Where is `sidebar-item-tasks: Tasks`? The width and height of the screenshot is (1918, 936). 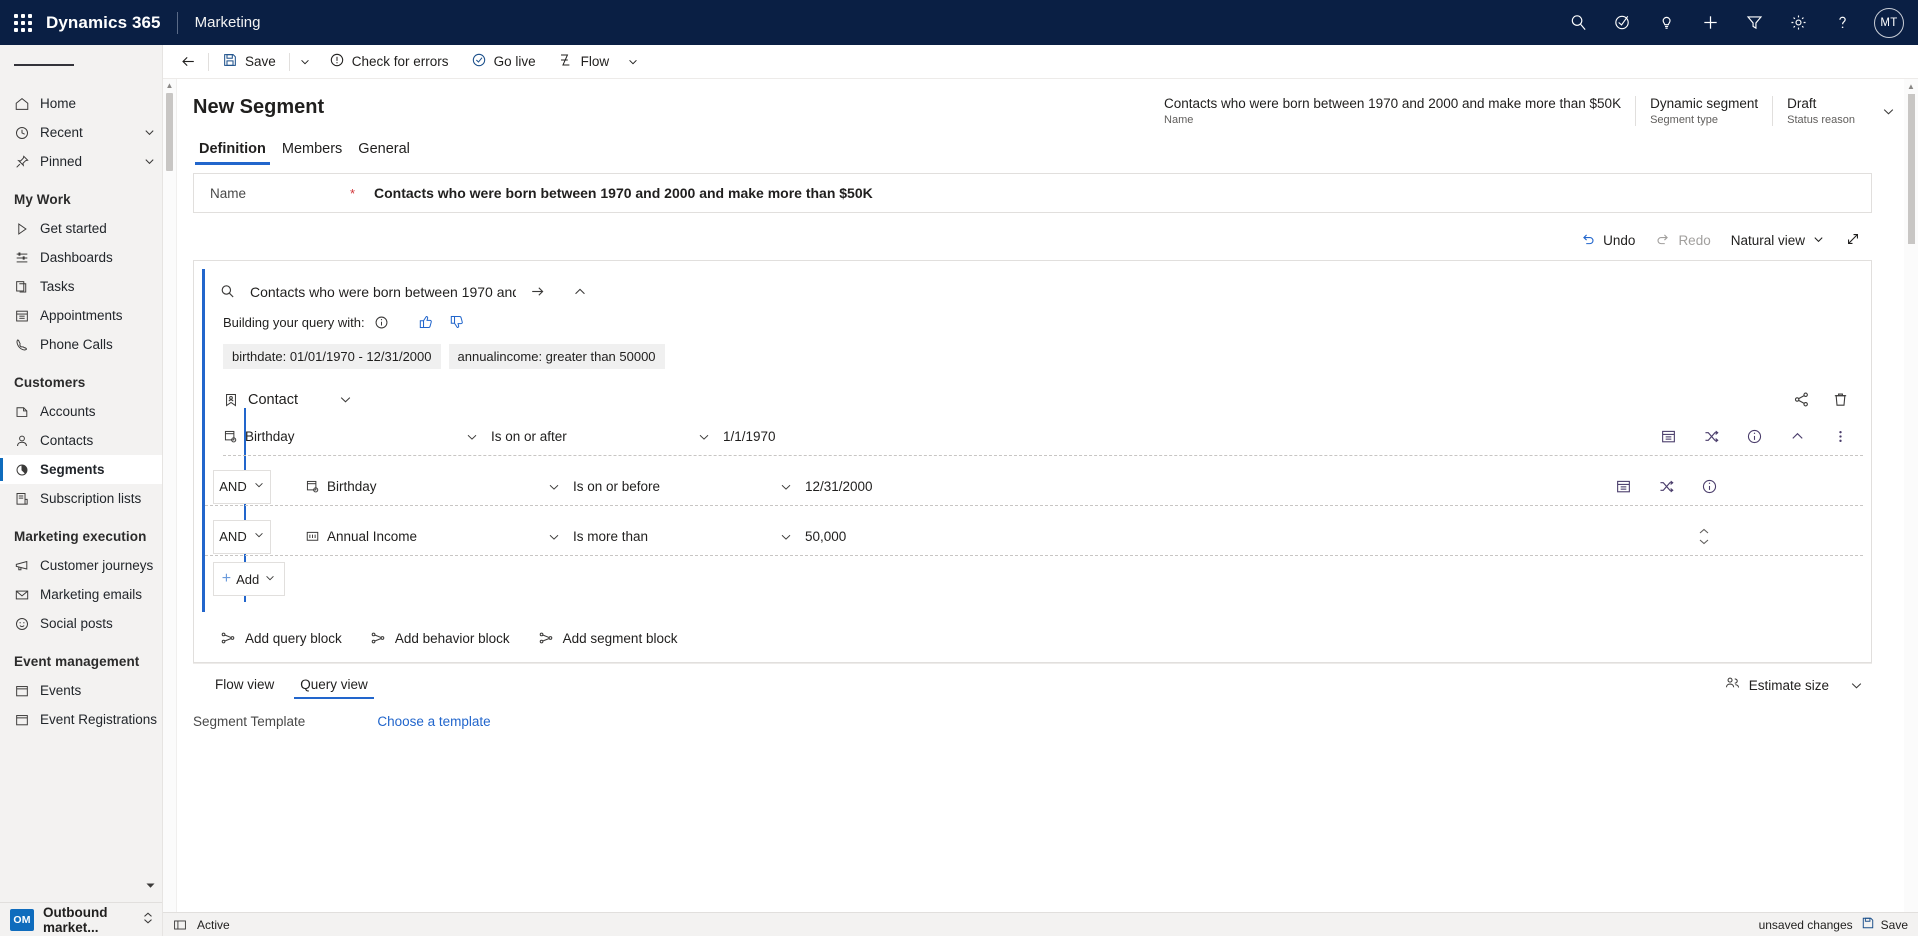 sidebar-item-tasks: Tasks is located at coordinates (81, 286).